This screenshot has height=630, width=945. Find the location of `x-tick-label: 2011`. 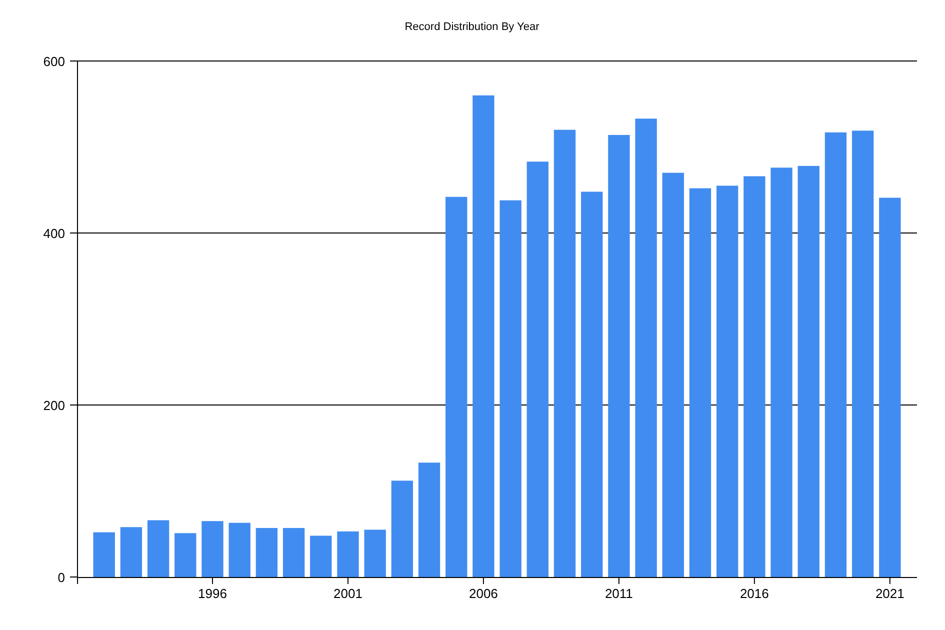

x-tick-label: 2011 is located at coordinates (618, 593).